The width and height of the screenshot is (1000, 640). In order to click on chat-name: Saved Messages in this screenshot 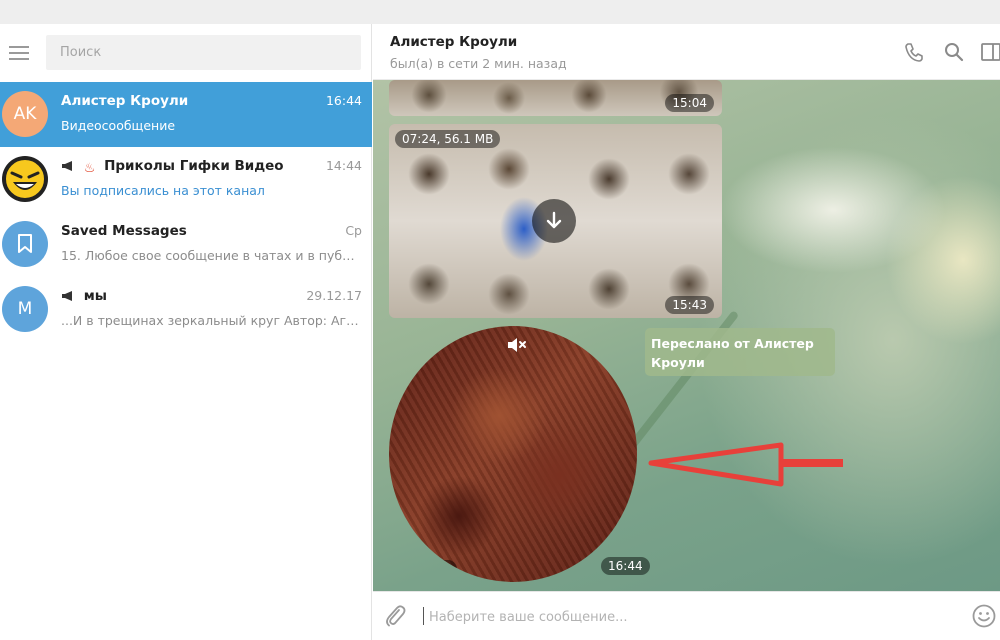, I will do `click(124, 231)`.